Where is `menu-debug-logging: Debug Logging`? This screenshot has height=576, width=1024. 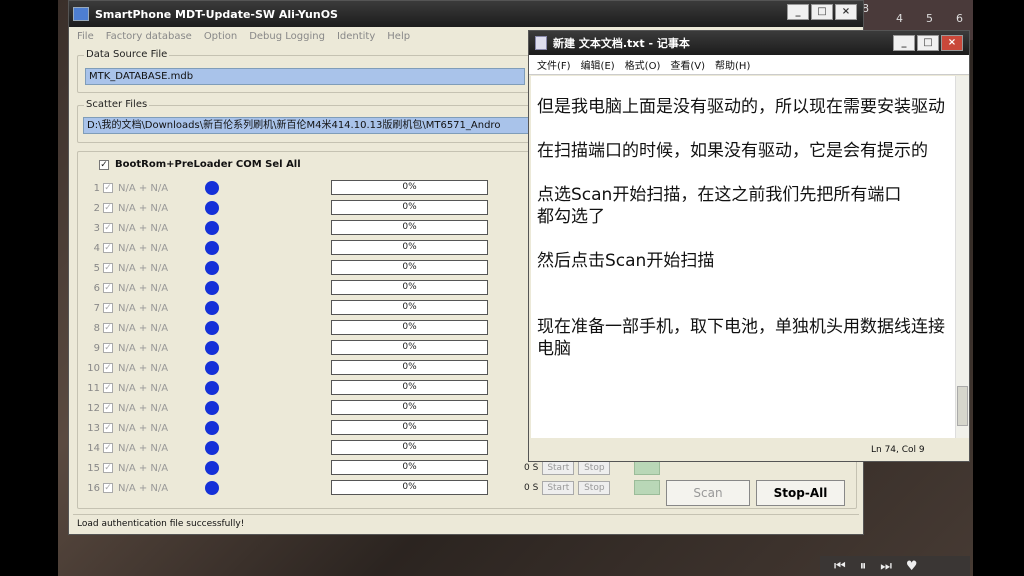
menu-debug-logging: Debug Logging is located at coordinates (287, 36).